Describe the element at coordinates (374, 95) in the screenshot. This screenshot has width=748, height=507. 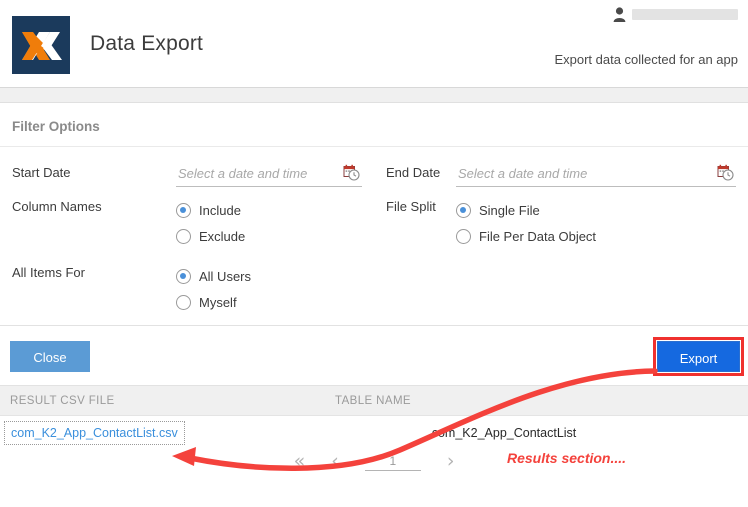
I see `section-divider-band` at that location.